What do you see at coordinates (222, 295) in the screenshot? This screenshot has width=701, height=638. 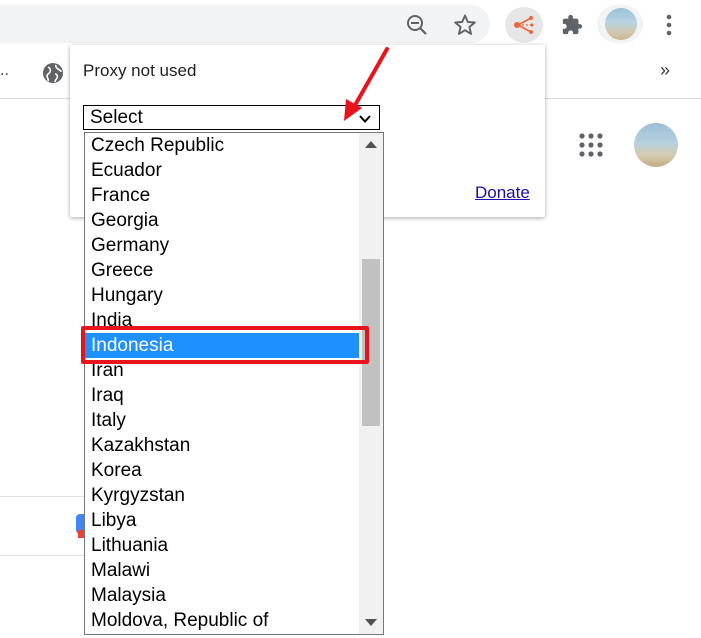 I see `dropdown-option: Hungary` at bounding box center [222, 295].